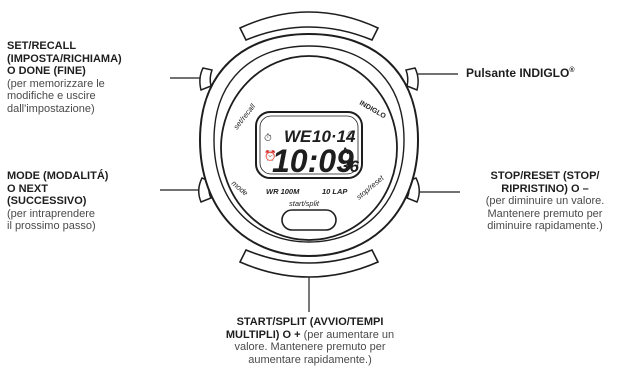 This screenshot has width=618, height=376. What do you see at coordinates (310, 322) in the screenshot?
I see `callout-start-split-title-1: START/SPLIT (AVVIO/TEMPI` at bounding box center [310, 322].